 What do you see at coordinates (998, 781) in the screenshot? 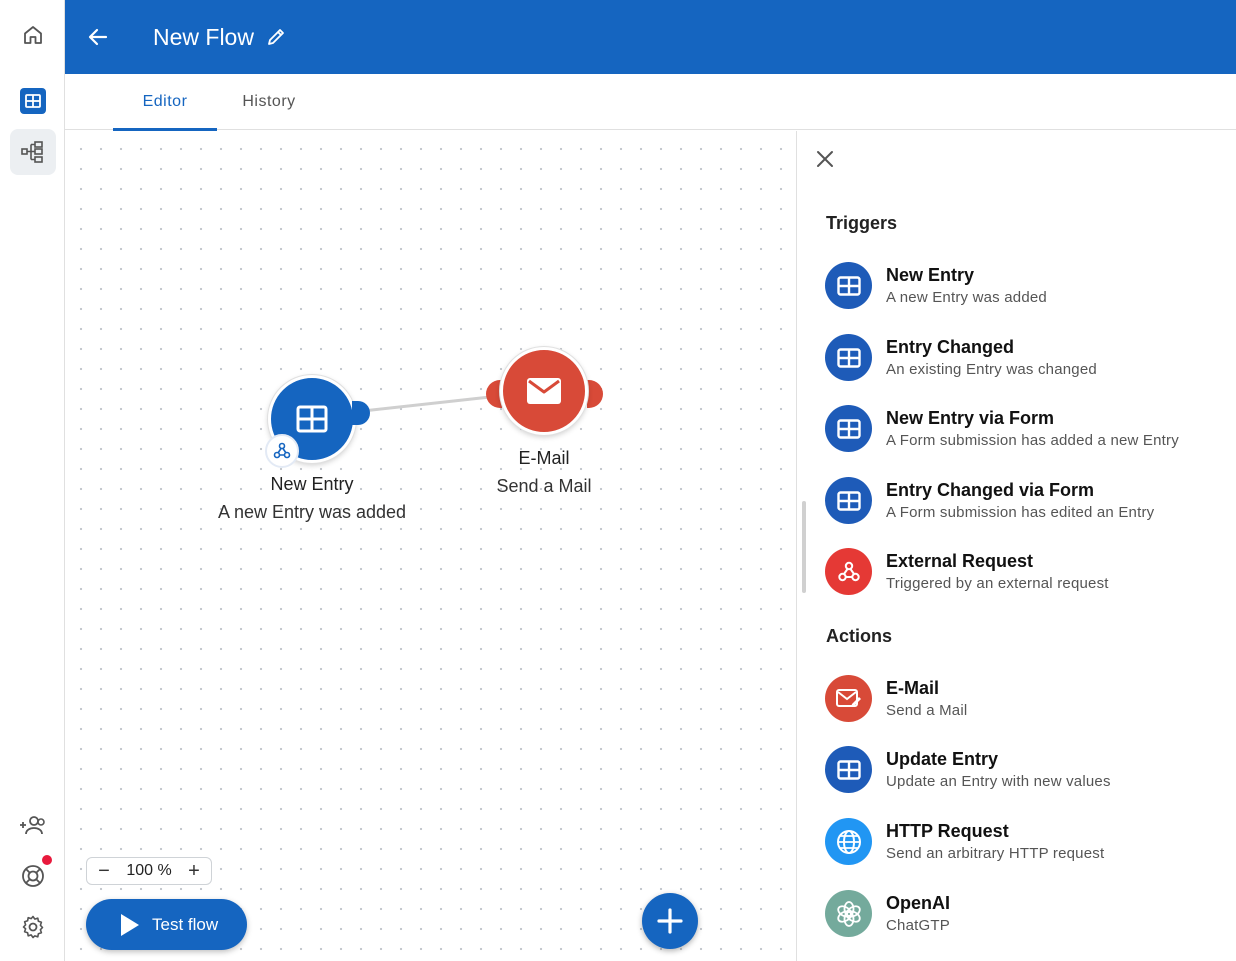
I see `item-subtitle: Update an Entry with new values` at bounding box center [998, 781].